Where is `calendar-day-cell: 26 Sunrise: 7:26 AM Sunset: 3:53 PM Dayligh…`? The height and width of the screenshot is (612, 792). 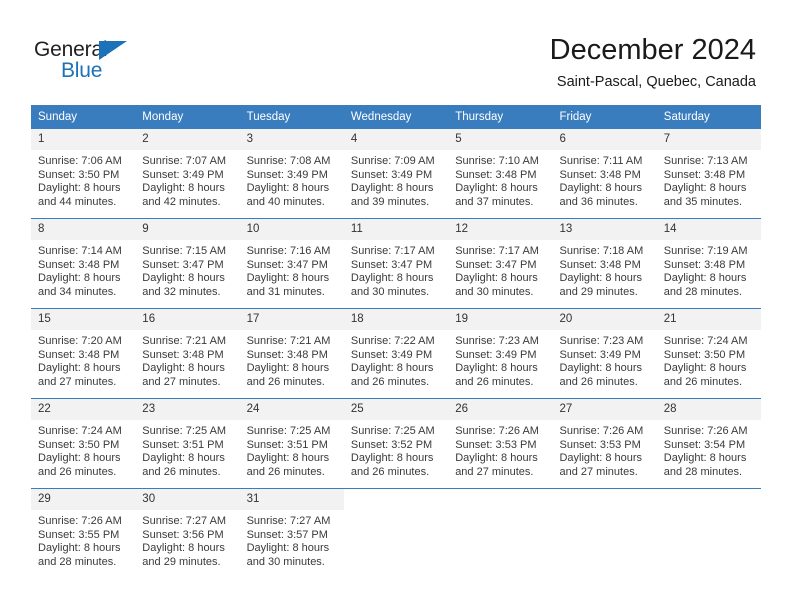
calendar-day-cell: 26 Sunrise: 7:26 AM Sunset: 3:53 PM Dayligh… is located at coordinates (500, 443).